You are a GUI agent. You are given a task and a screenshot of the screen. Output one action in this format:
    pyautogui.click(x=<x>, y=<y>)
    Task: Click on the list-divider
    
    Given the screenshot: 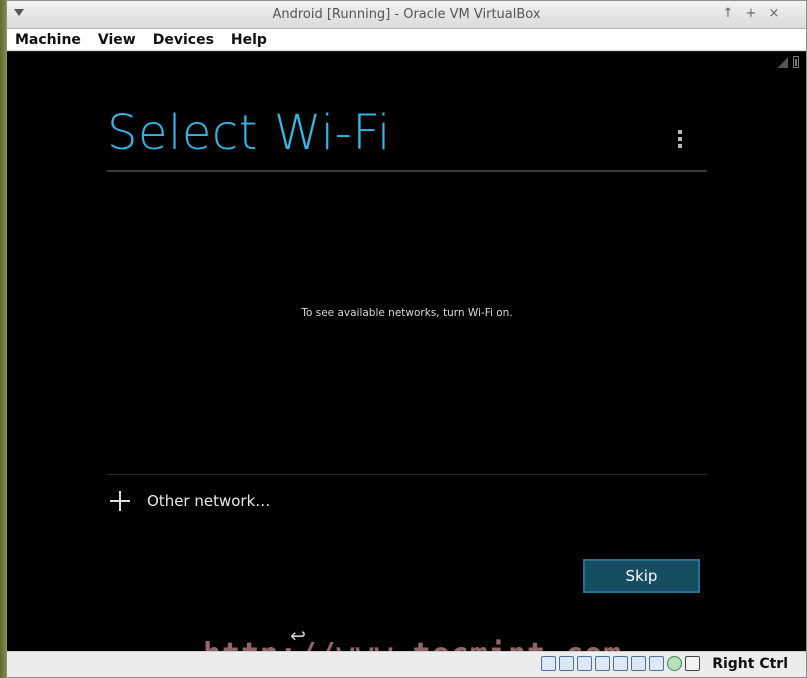 What is the action you would take?
    pyautogui.click(x=407, y=474)
    